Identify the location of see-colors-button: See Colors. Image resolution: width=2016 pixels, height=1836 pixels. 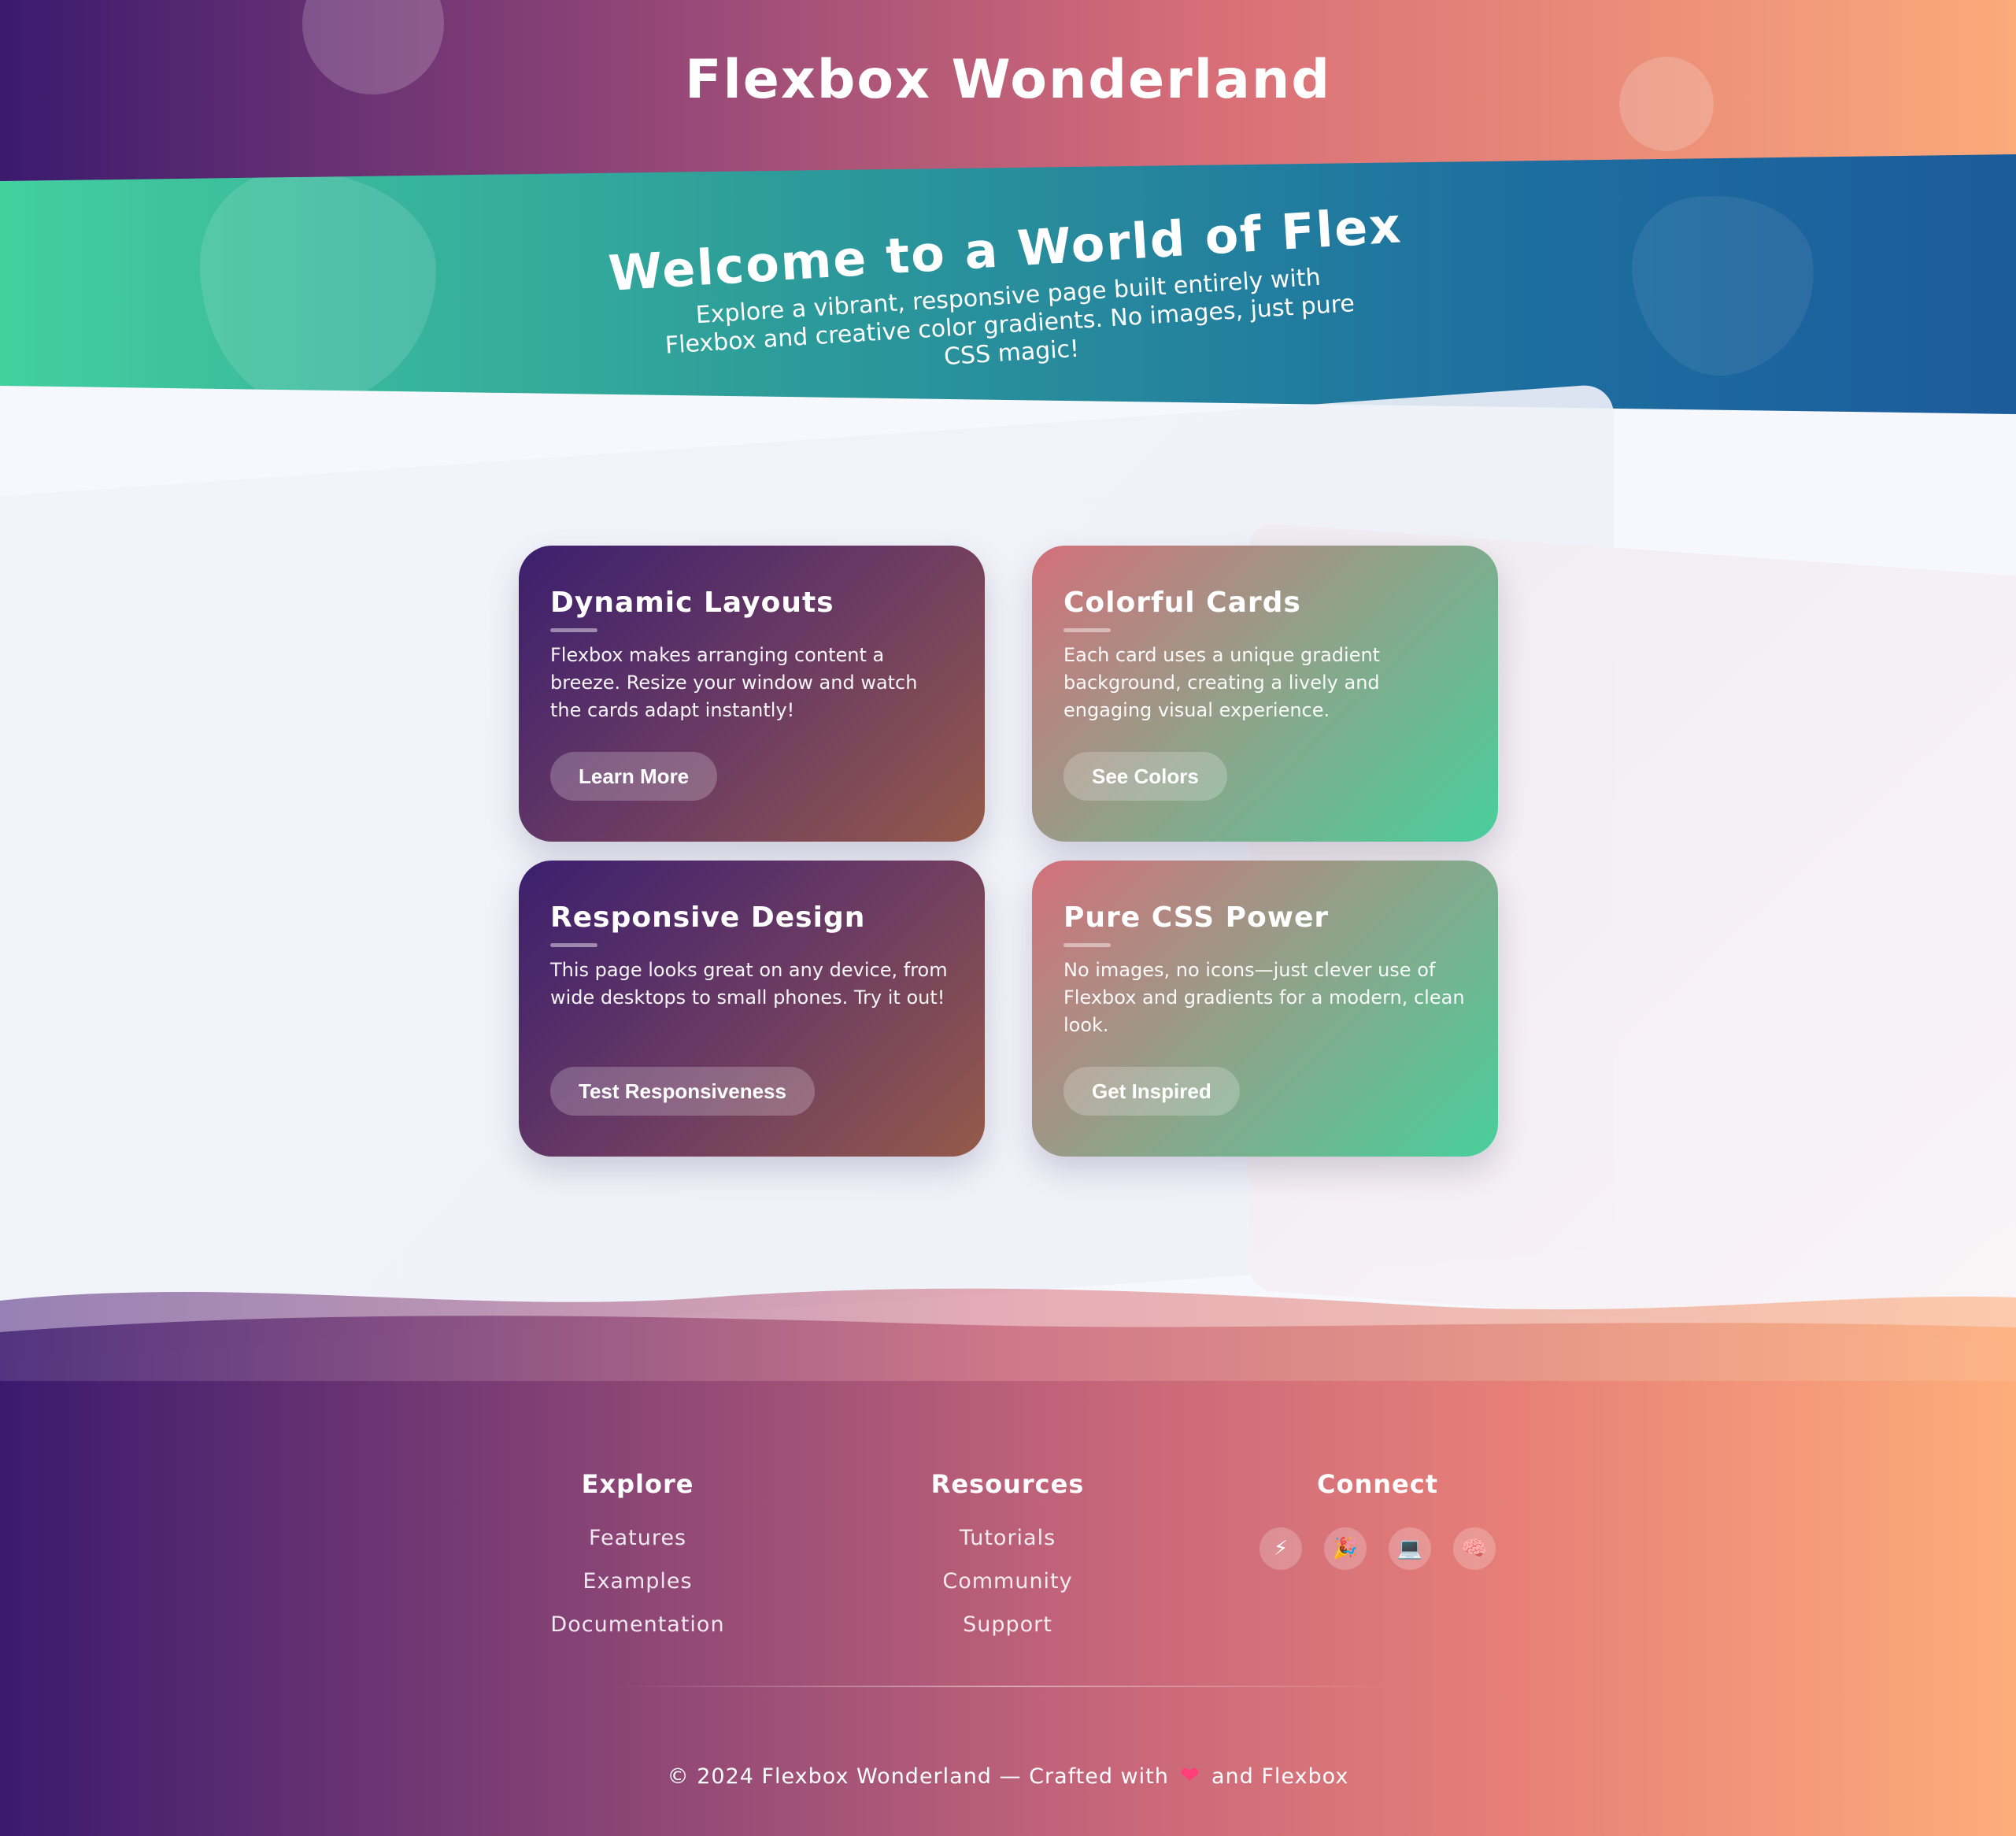
(1145, 776).